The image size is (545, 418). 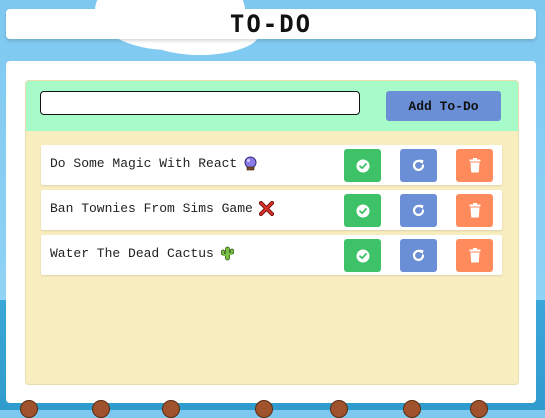 What do you see at coordinates (227, 253) in the screenshot?
I see `cactus-icon` at bounding box center [227, 253].